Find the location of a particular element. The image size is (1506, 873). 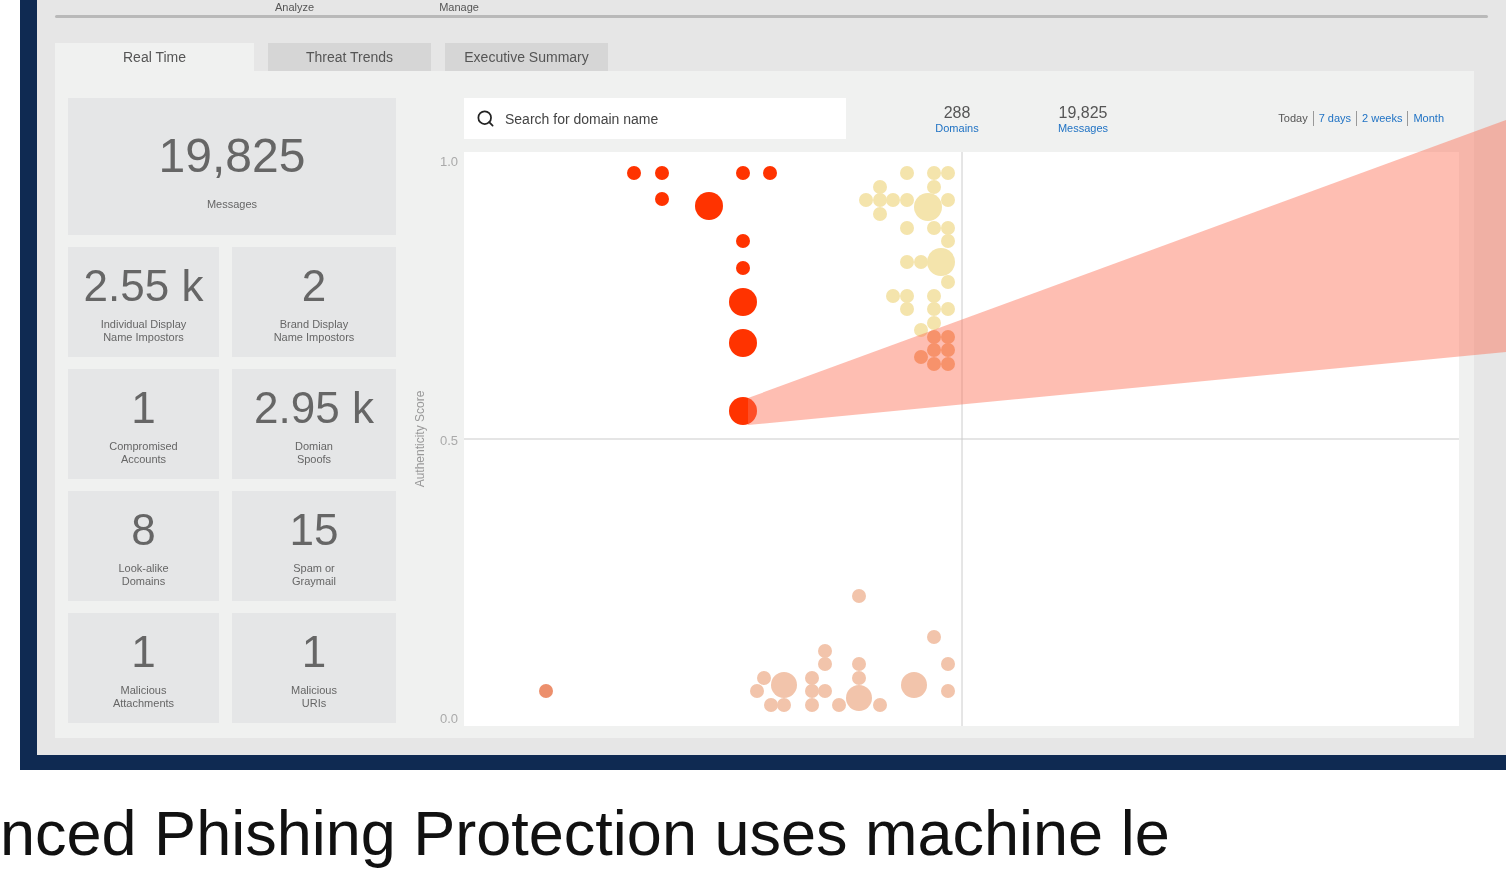

axis-tick-label: 1.0 is located at coordinates (448, 161).